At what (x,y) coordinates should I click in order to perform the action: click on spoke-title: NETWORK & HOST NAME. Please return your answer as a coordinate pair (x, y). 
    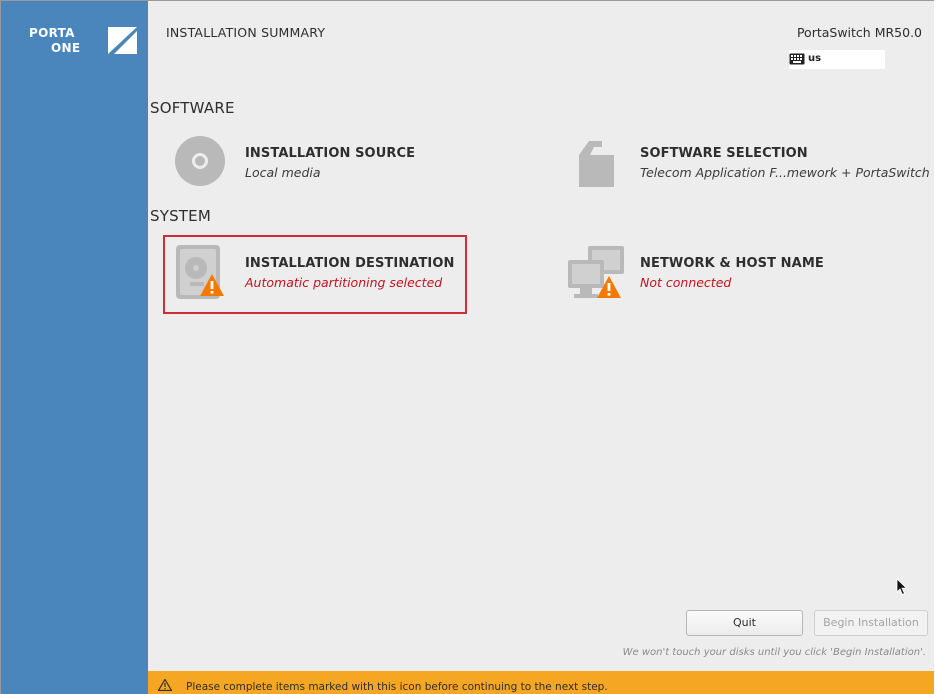
    Looking at the image, I should click on (732, 263).